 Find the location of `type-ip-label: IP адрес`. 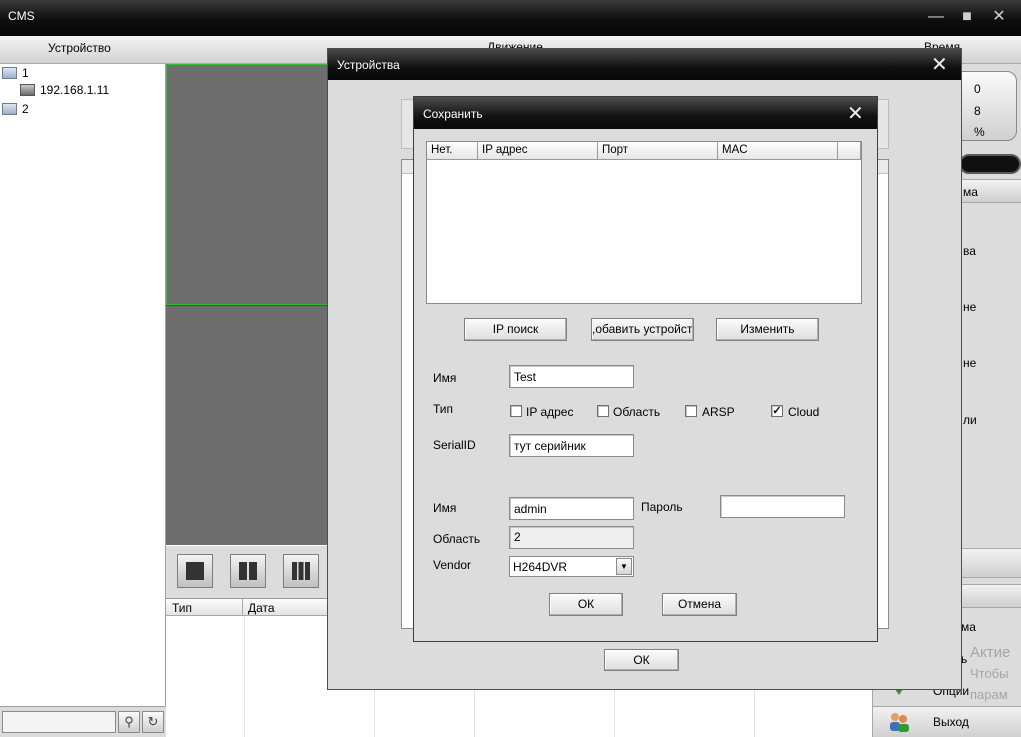

type-ip-label: IP адрес is located at coordinates (550, 412).